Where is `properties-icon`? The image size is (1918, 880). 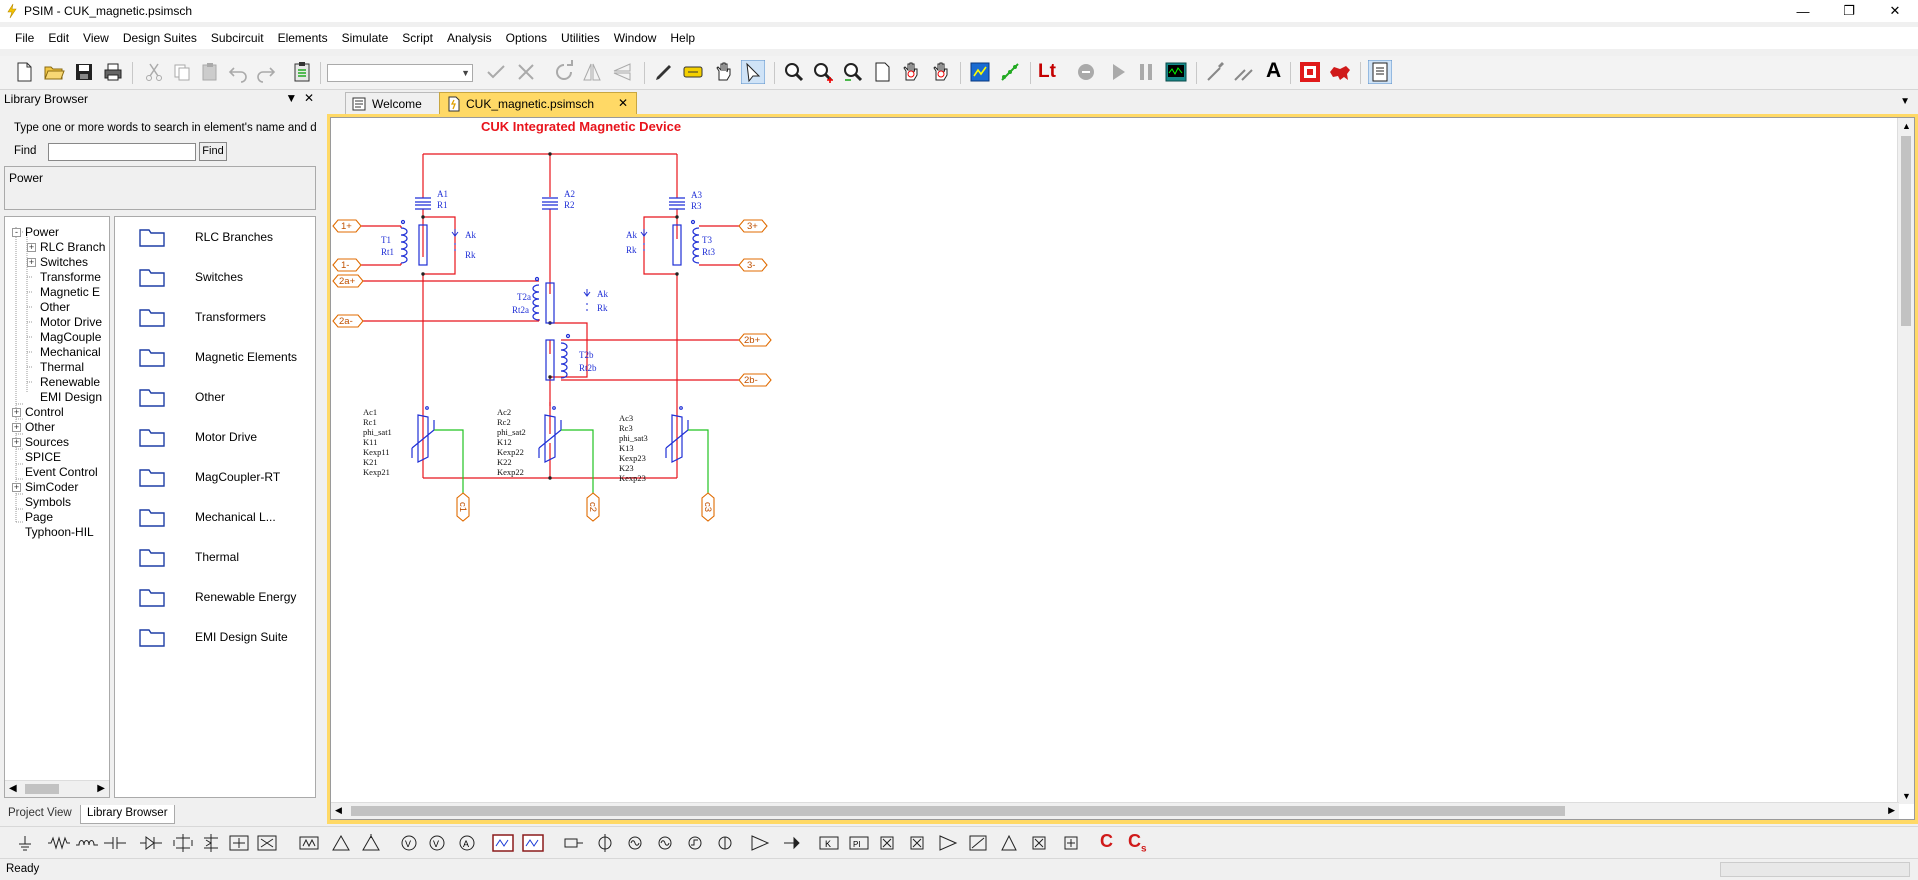 properties-icon is located at coordinates (1380, 72).